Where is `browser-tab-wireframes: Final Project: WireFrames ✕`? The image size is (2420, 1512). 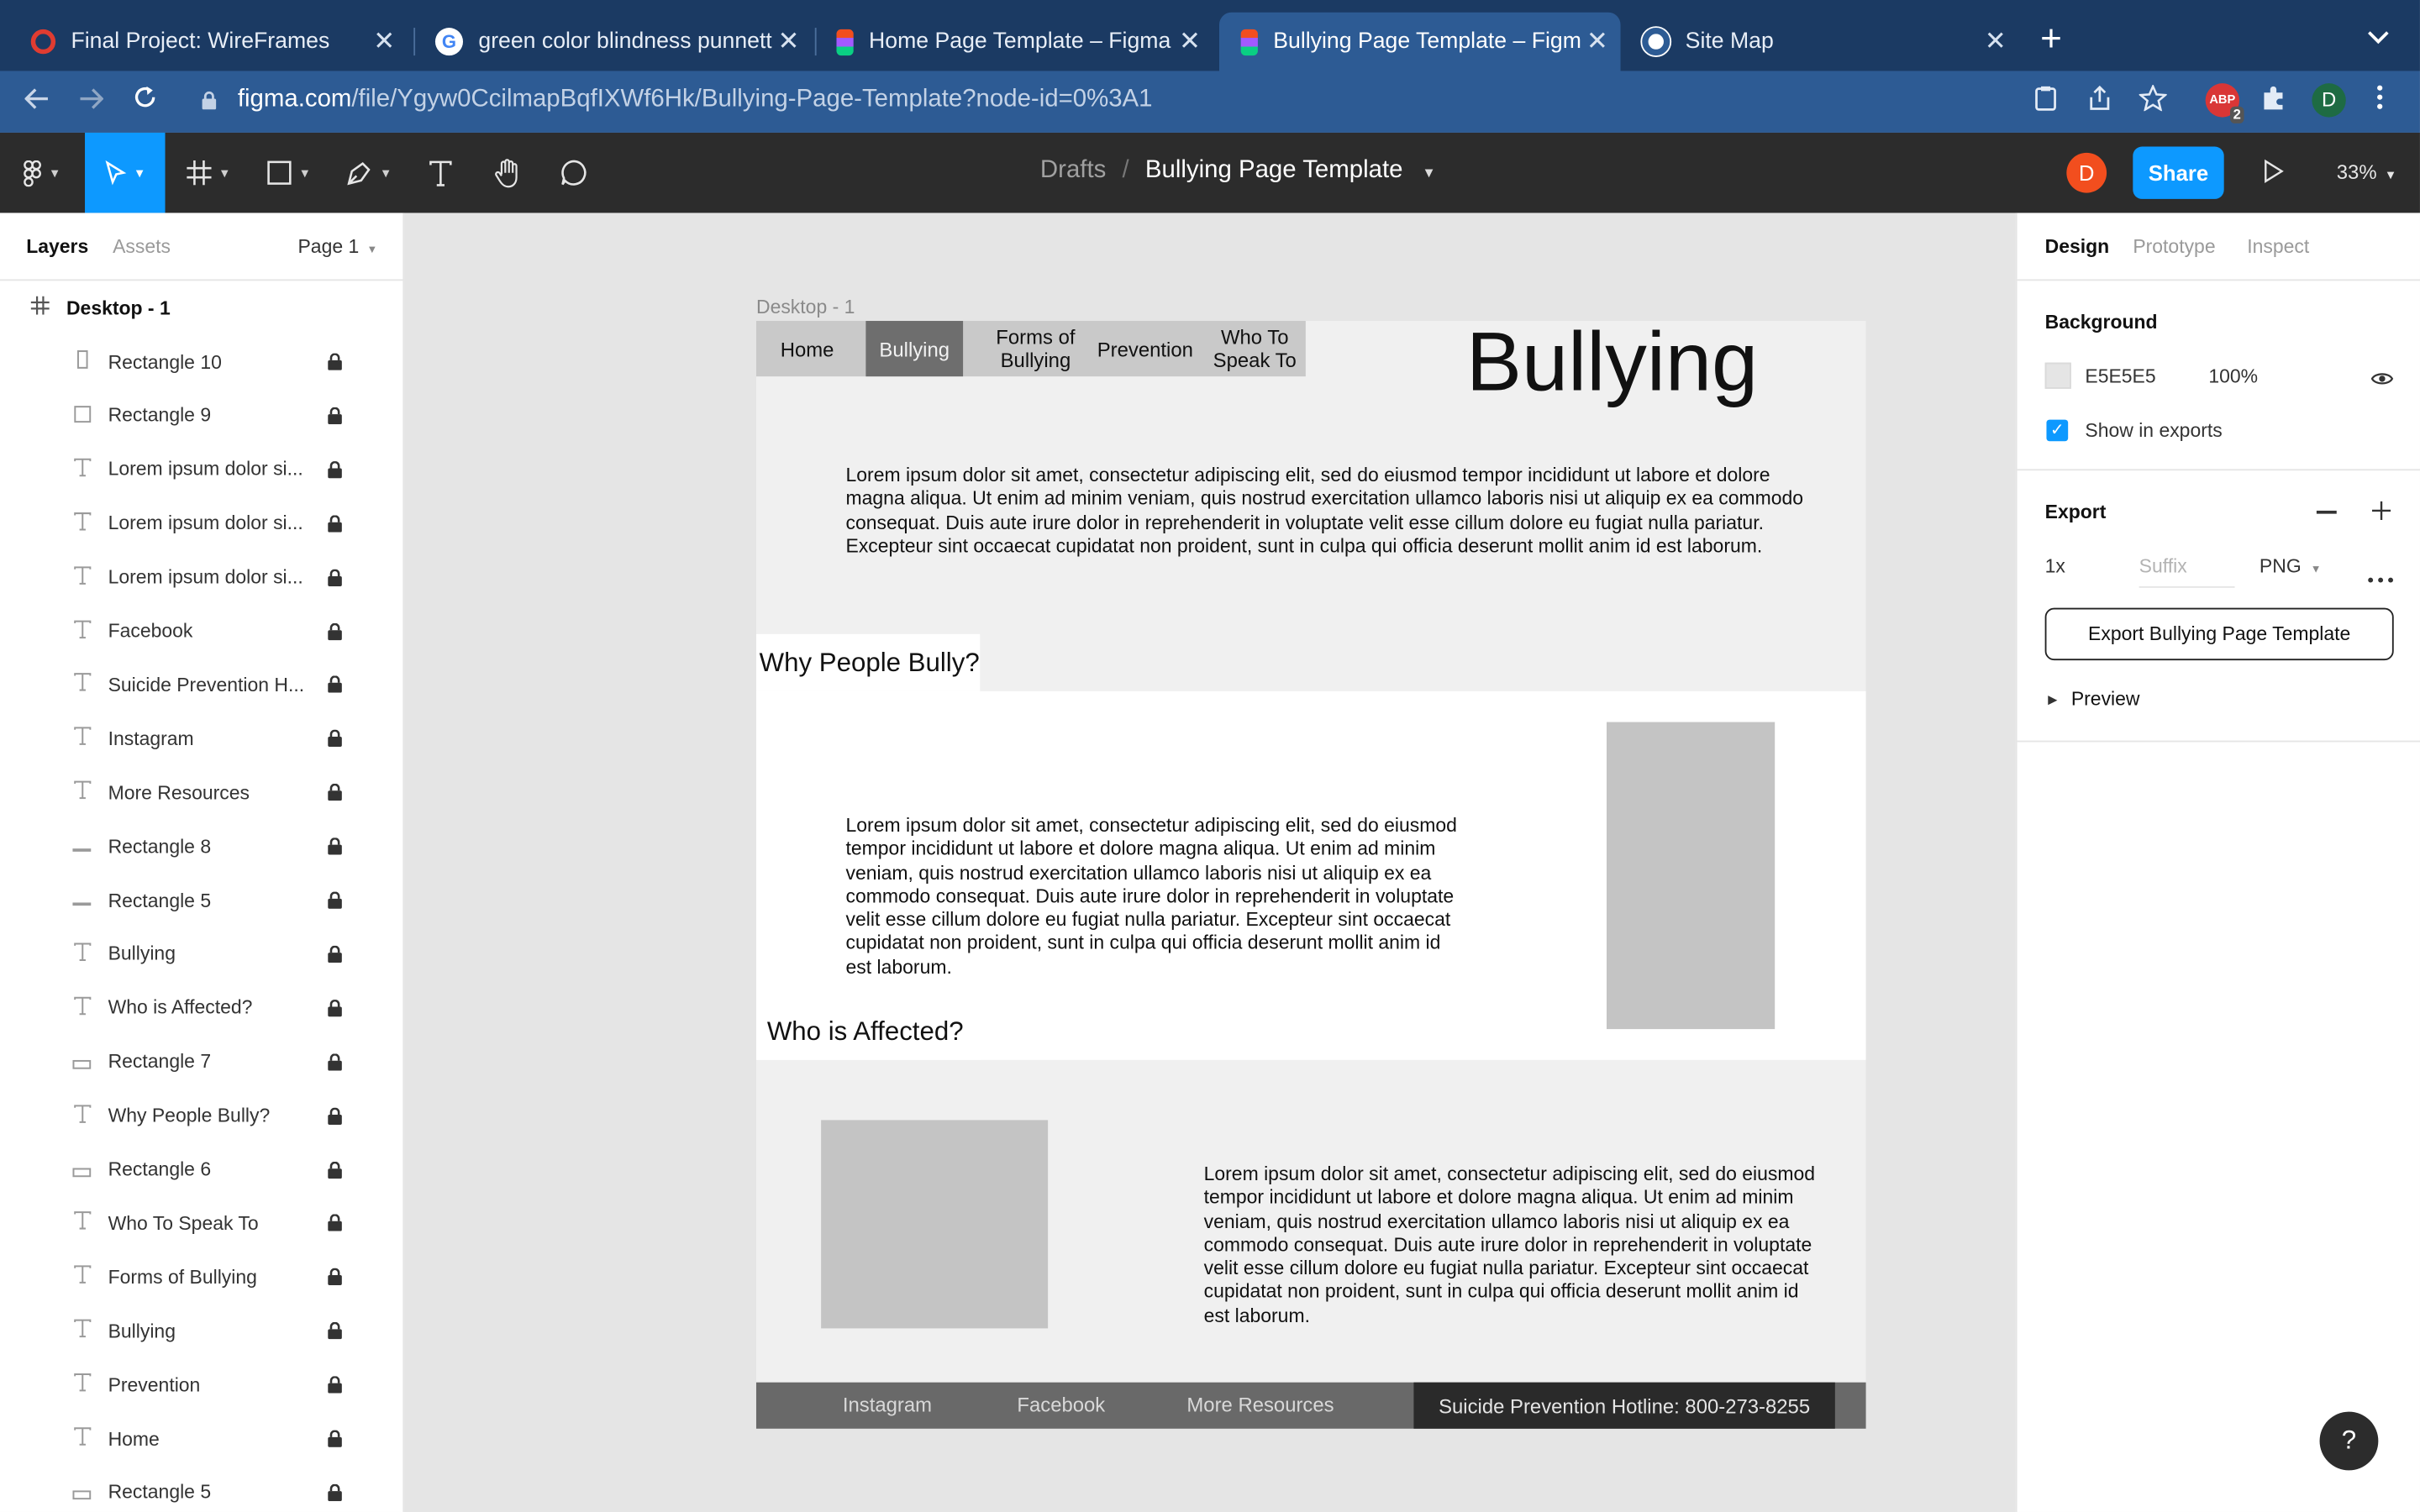
browser-tab-wireframes: Final Project: WireFrames ✕ is located at coordinates (208, 42).